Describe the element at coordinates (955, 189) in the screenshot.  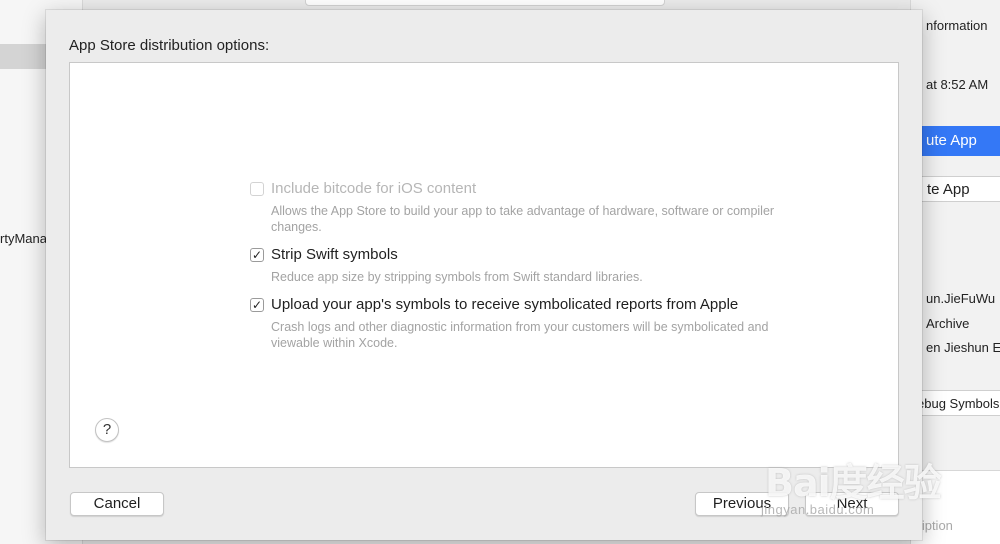
I see `background-validate-app-button: te App` at that location.